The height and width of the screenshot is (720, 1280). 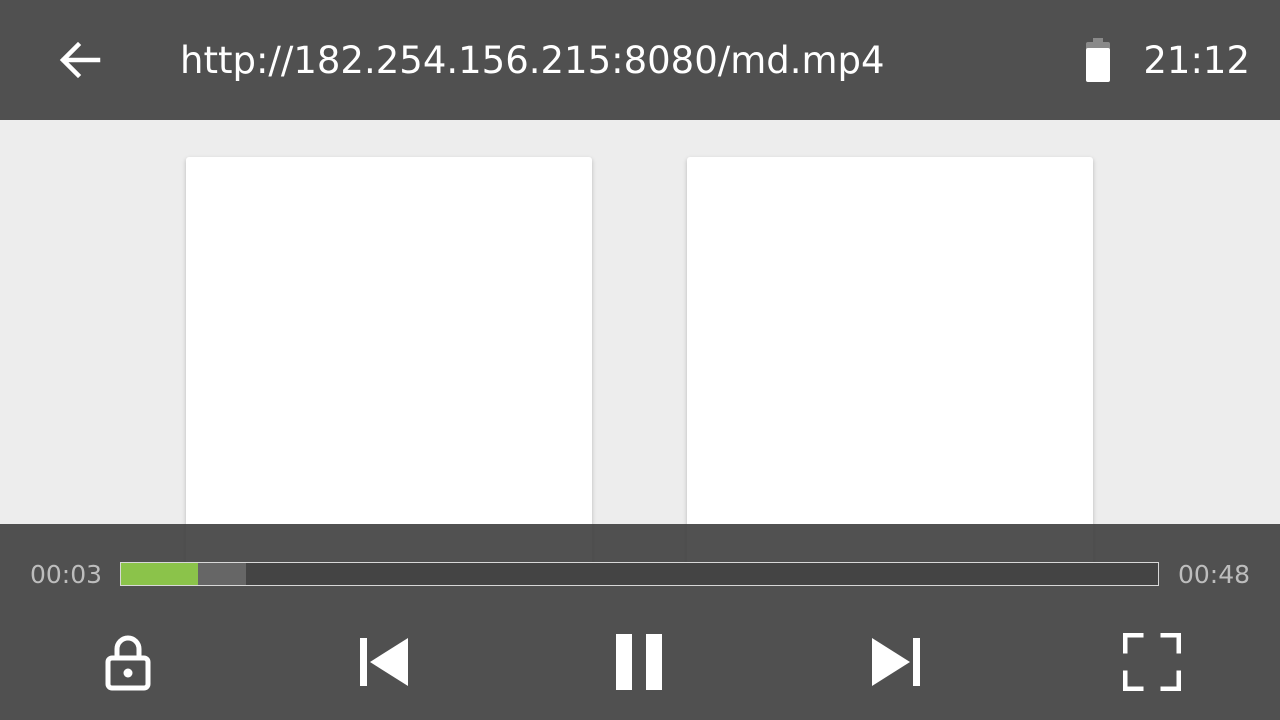 I want to click on fullscreen-icon, so click(x=1152, y=662).